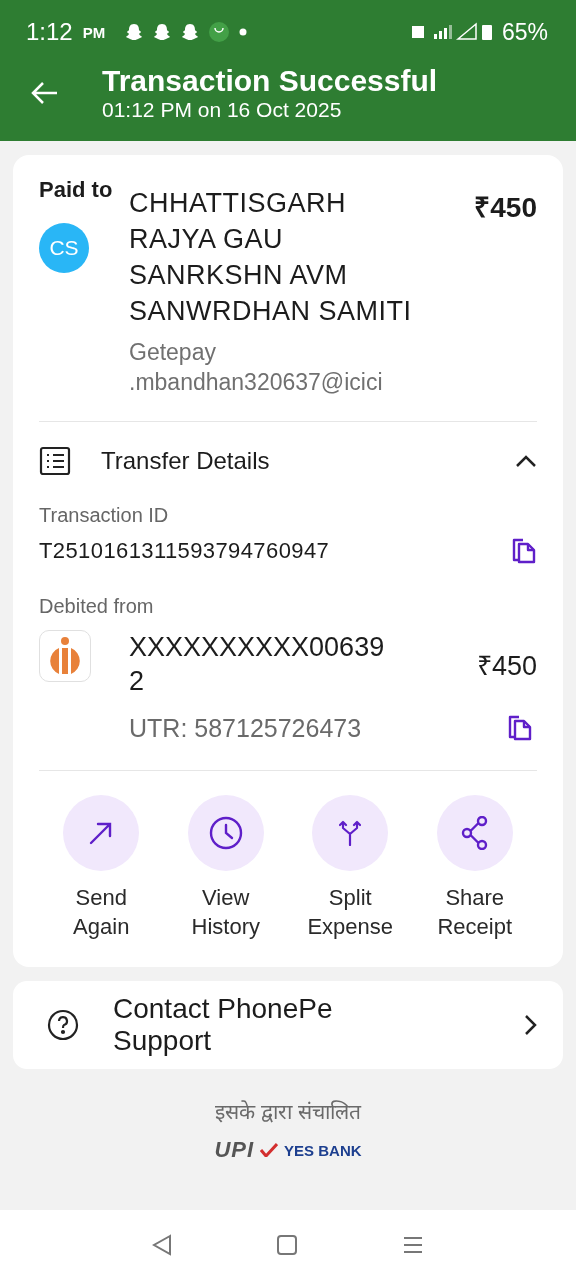  Describe the element at coordinates (225, 868) in the screenshot. I see `action-button: View History` at that location.